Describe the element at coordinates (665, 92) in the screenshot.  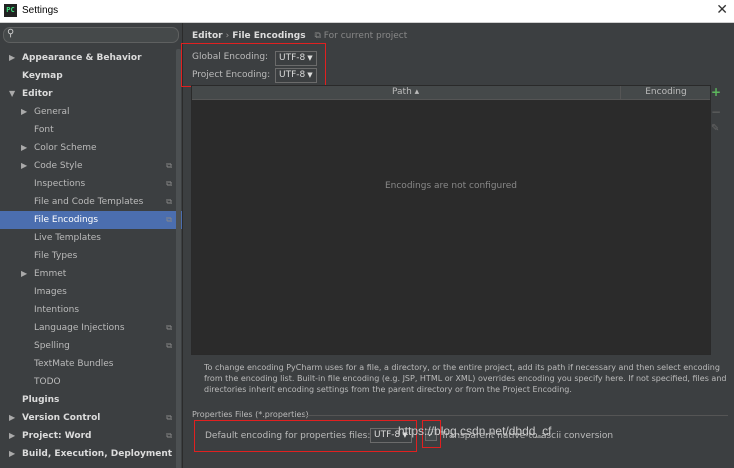
I see `column-header-encoding: Encoding` at that location.